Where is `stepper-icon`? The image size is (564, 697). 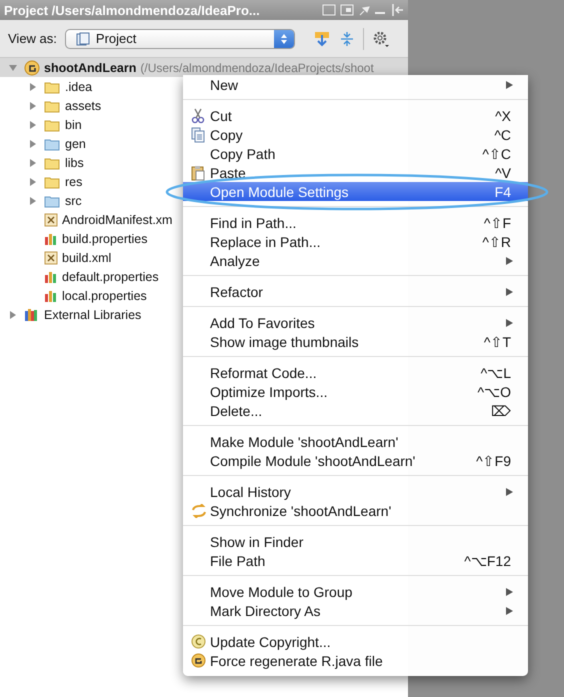 stepper-icon is located at coordinates (283, 39).